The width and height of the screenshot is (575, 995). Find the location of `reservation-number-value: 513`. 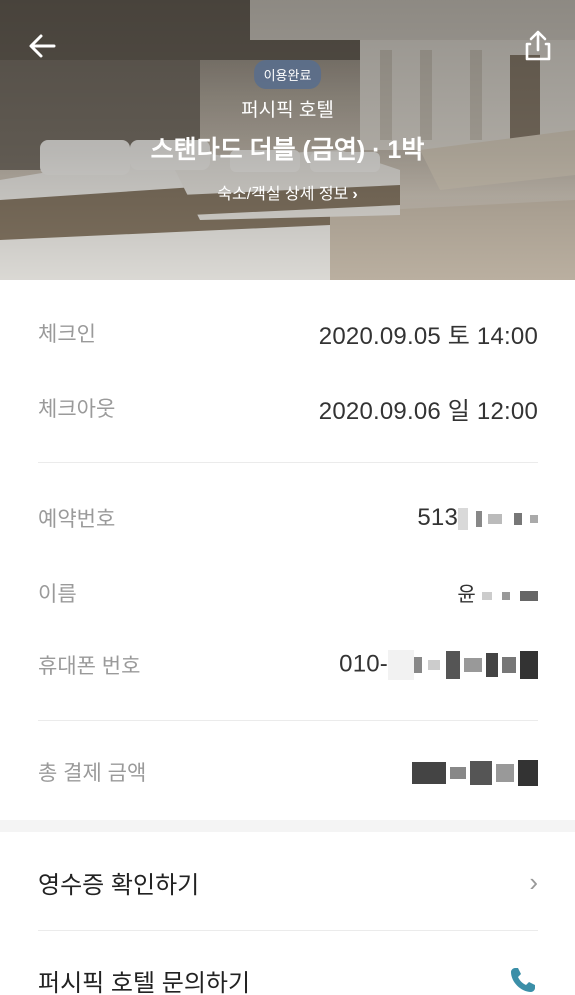

reservation-number-value: 513 is located at coordinates (477, 518).